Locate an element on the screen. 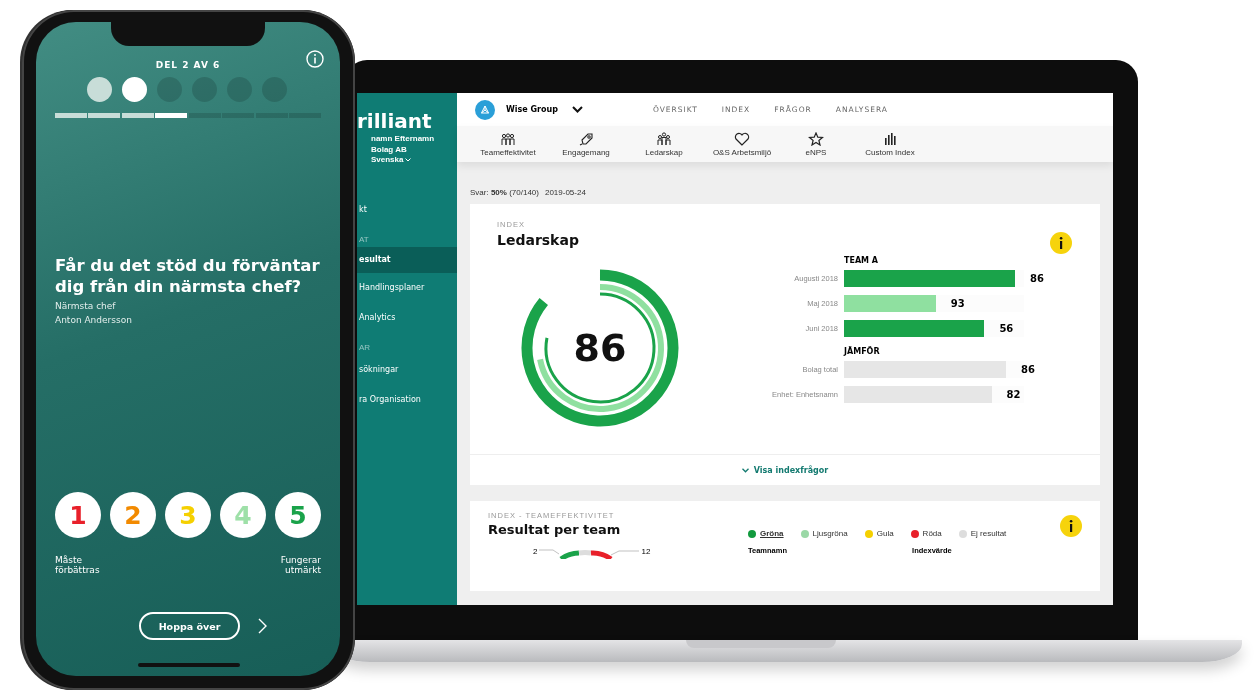 The height and width of the screenshot is (691, 1255). legend-item: Gula is located at coordinates (879, 533).